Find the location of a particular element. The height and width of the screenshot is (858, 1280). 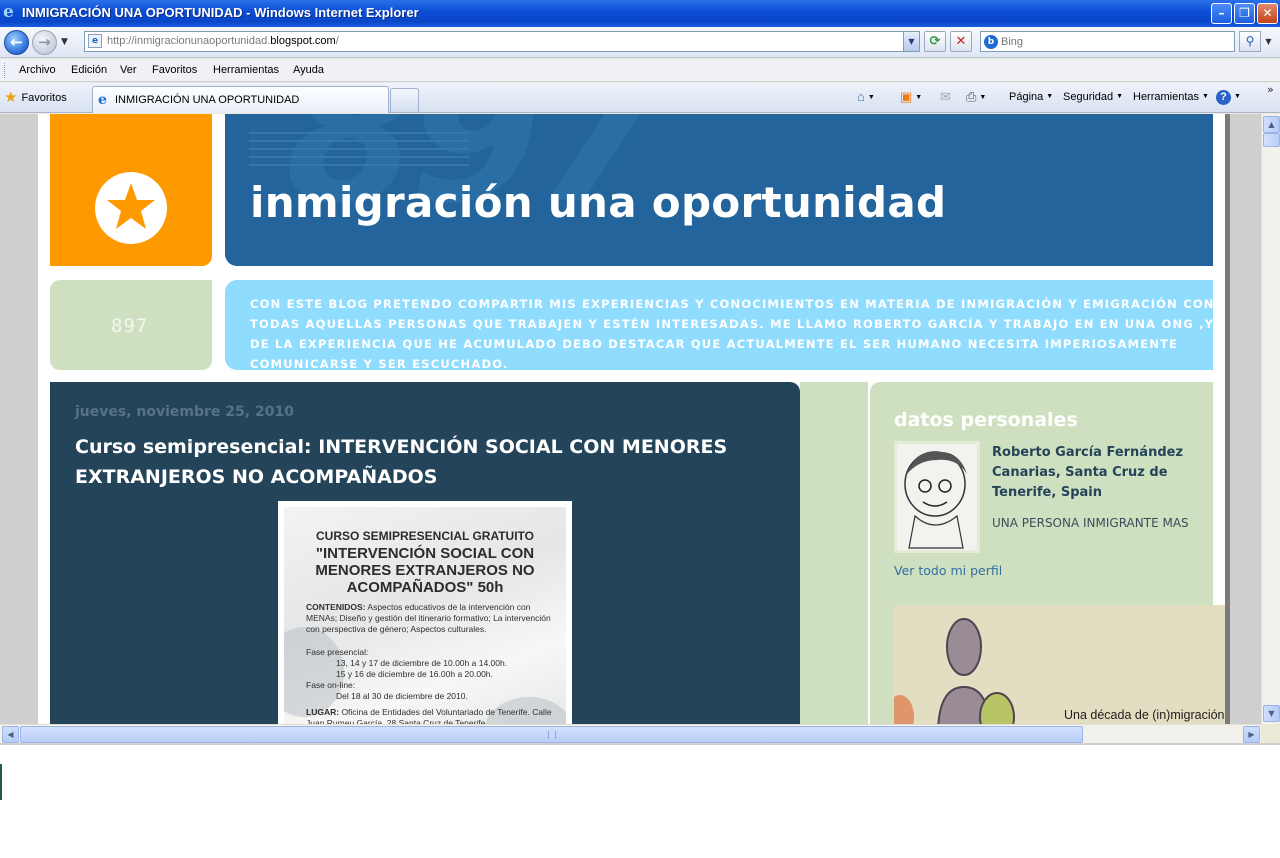

search-box: b is located at coordinates (1107, 41).